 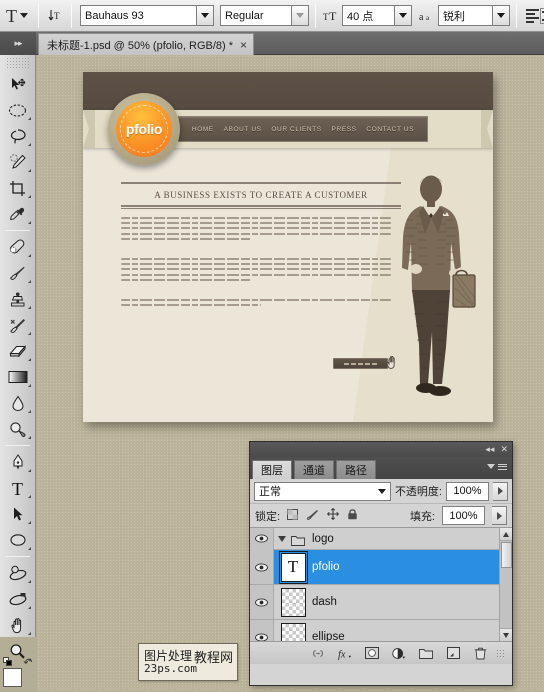 What do you see at coordinates (381, 449) in the screenshot?
I see `panel-titlebar: ◂◂ ✕` at bounding box center [381, 449].